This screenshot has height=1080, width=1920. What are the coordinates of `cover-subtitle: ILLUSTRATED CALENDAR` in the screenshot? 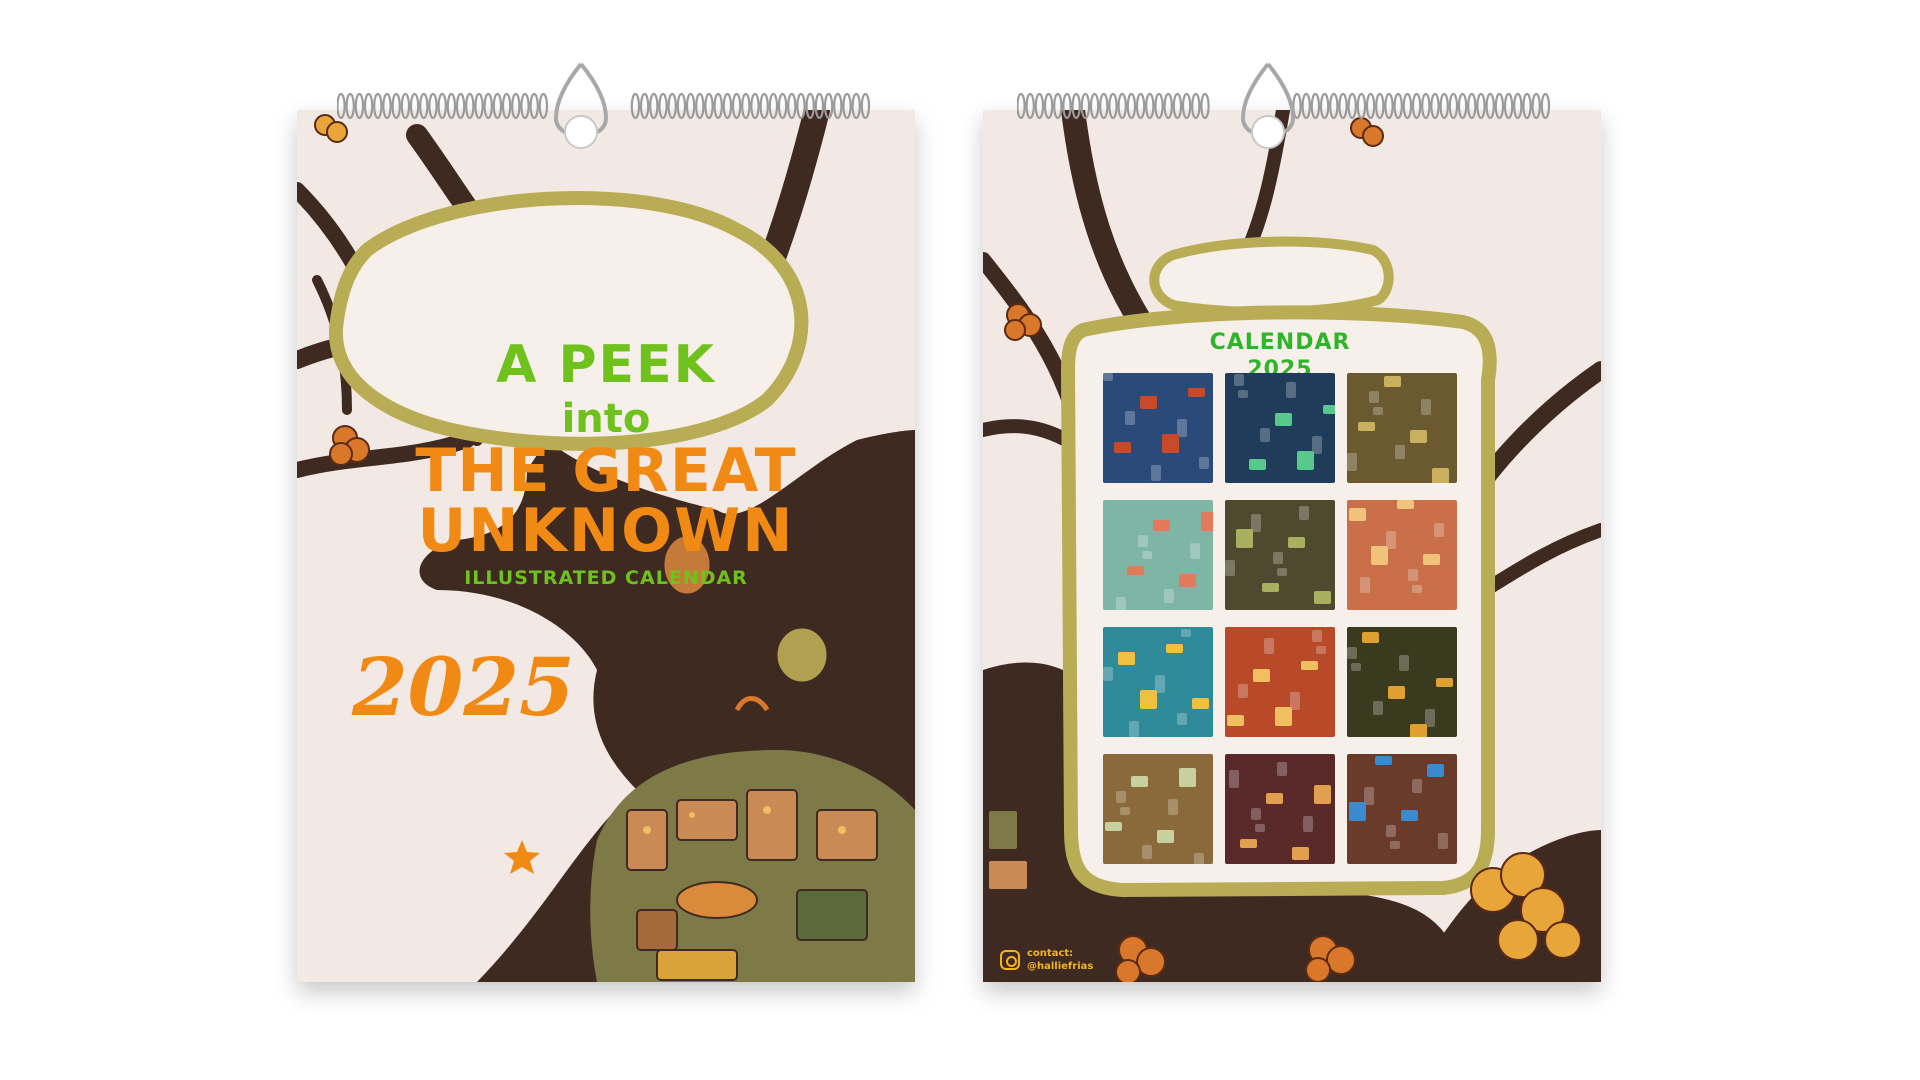 It's located at (606, 578).